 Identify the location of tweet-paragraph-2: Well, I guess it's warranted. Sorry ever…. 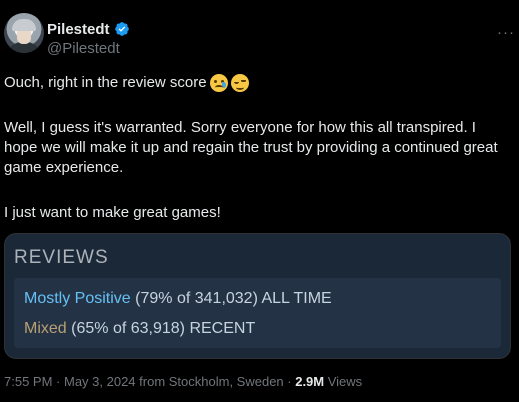
(251, 147).